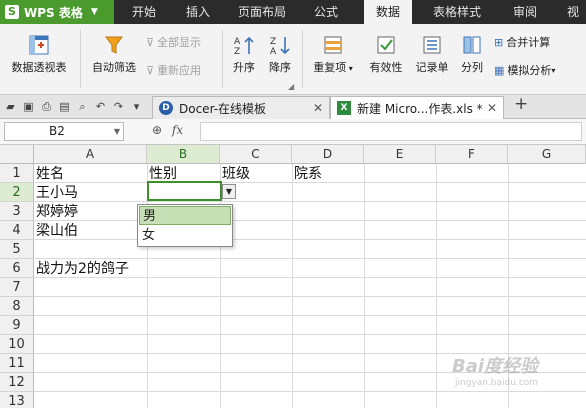 The width and height of the screenshot is (586, 408). What do you see at coordinates (39, 54) in the screenshot?
I see `pivot-table-button: 数据透视表` at bounding box center [39, 54].